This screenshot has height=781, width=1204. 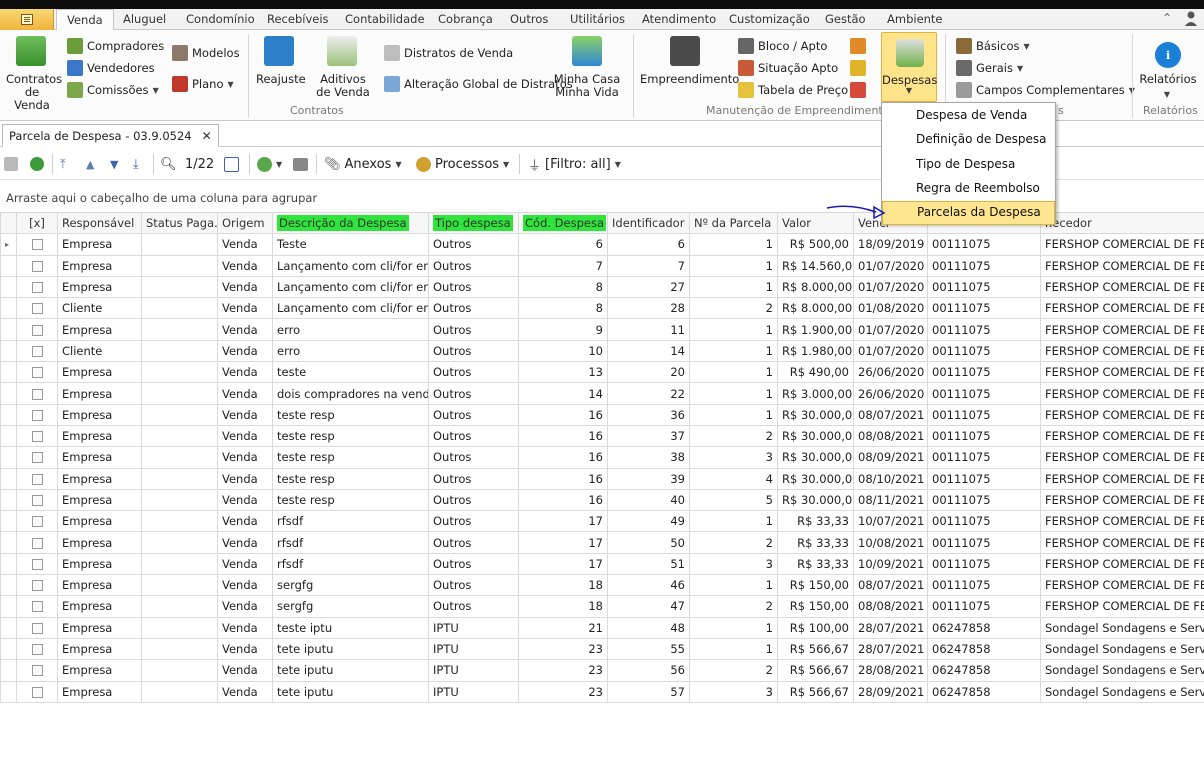 I want to click on small-action-icon, so click(x=858, y=90).